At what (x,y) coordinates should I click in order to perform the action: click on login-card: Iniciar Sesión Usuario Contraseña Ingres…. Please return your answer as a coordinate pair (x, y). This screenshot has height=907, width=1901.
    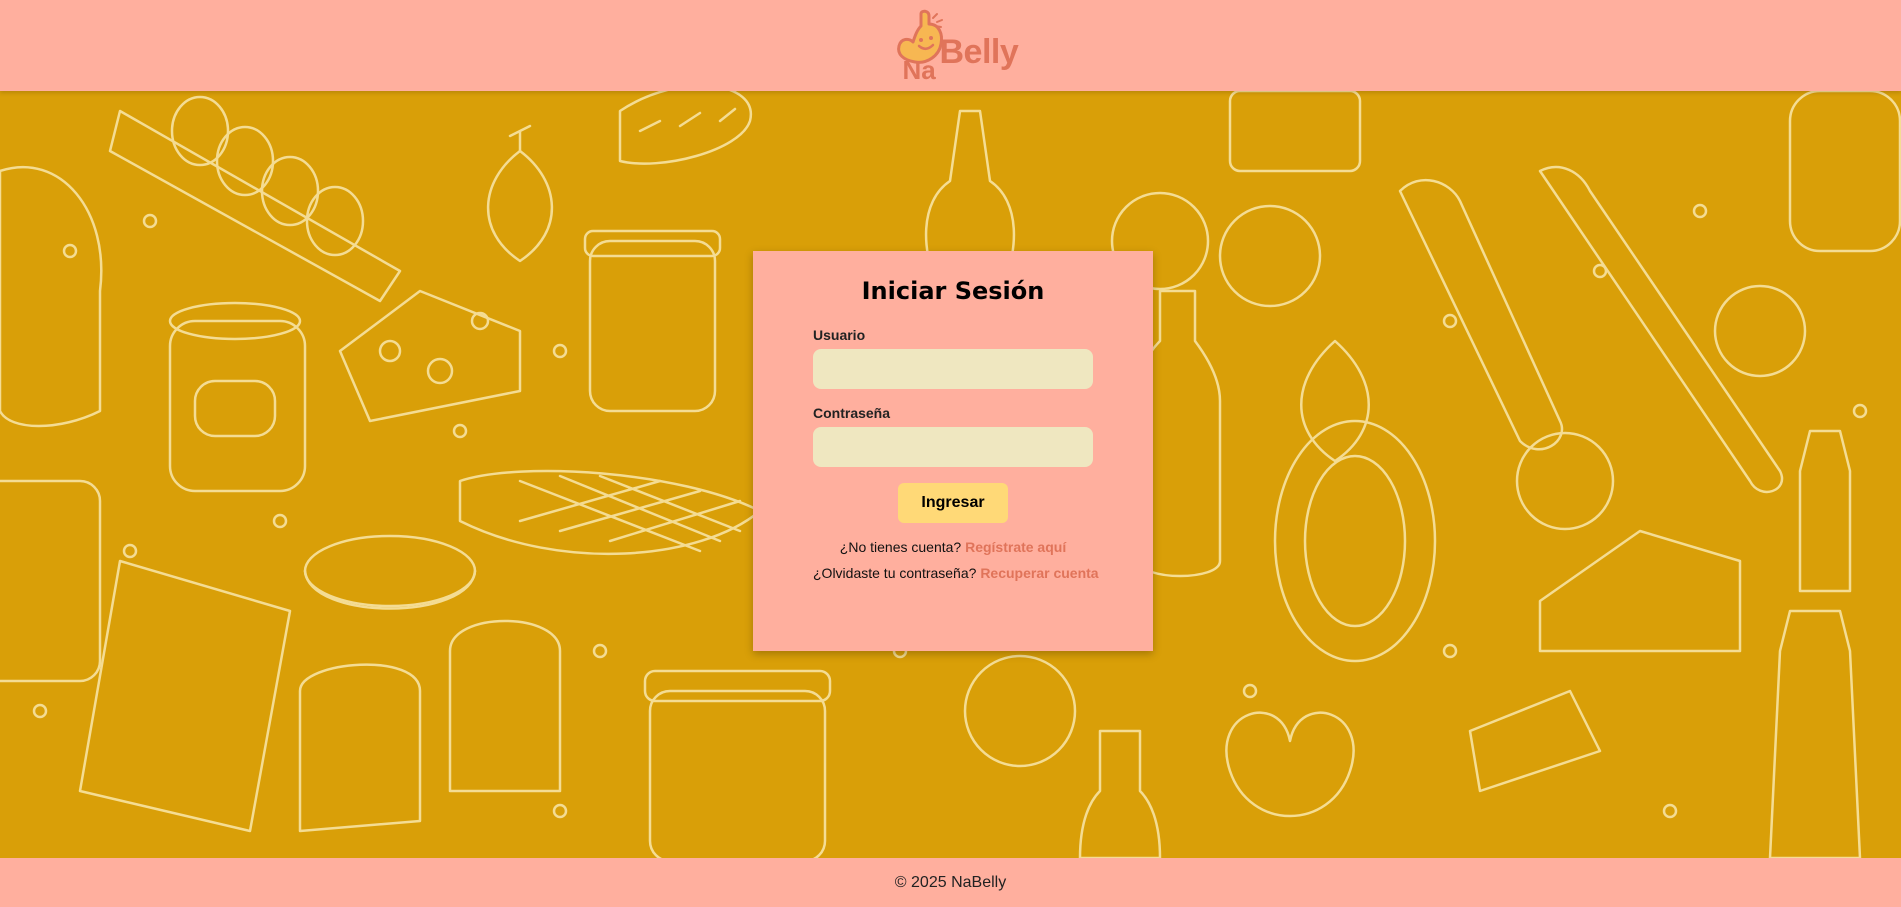
    Looking at the image, I should click on (953, 451).